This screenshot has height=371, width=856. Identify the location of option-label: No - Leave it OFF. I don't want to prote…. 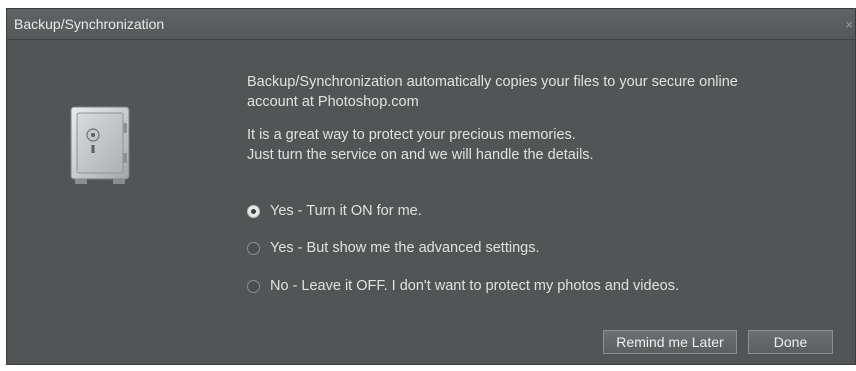
(474, 286).